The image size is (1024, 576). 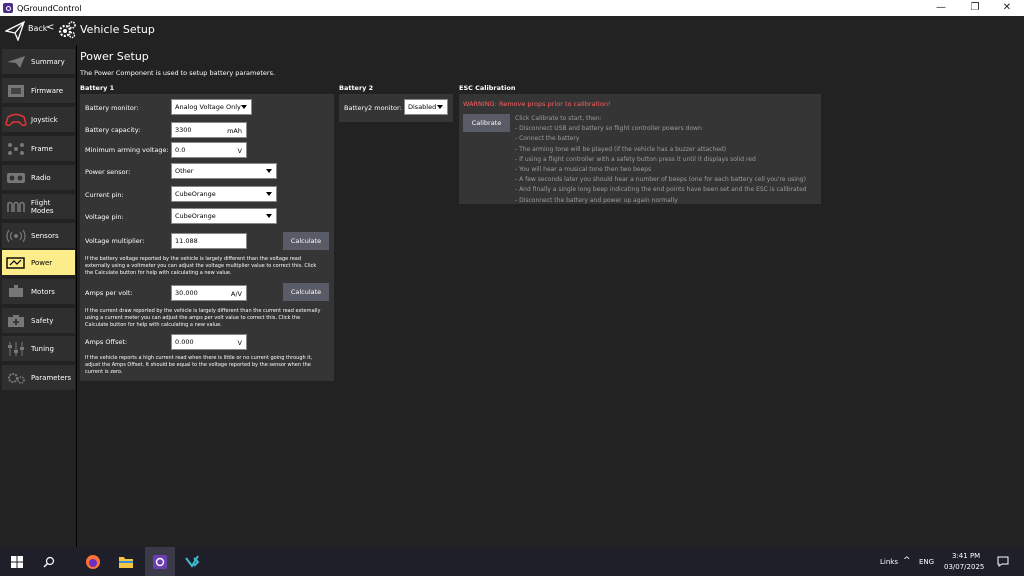 What do you see at coordinates (211, 107) in the screenshot?
I see `battery-monitor-select: Analog Voltage Only` at bounding box center [211, 107].